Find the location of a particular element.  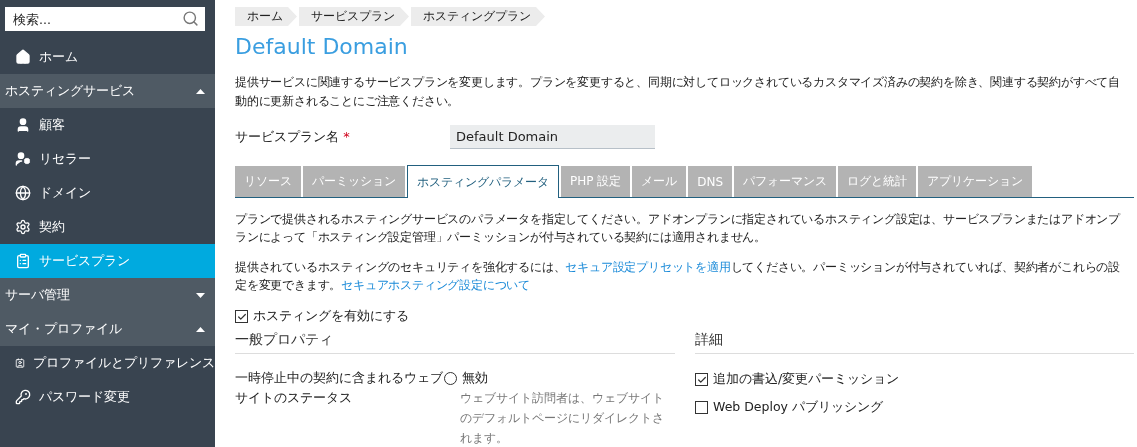

nav-section: ホスティングサービス is located at coordinates (107, 91).